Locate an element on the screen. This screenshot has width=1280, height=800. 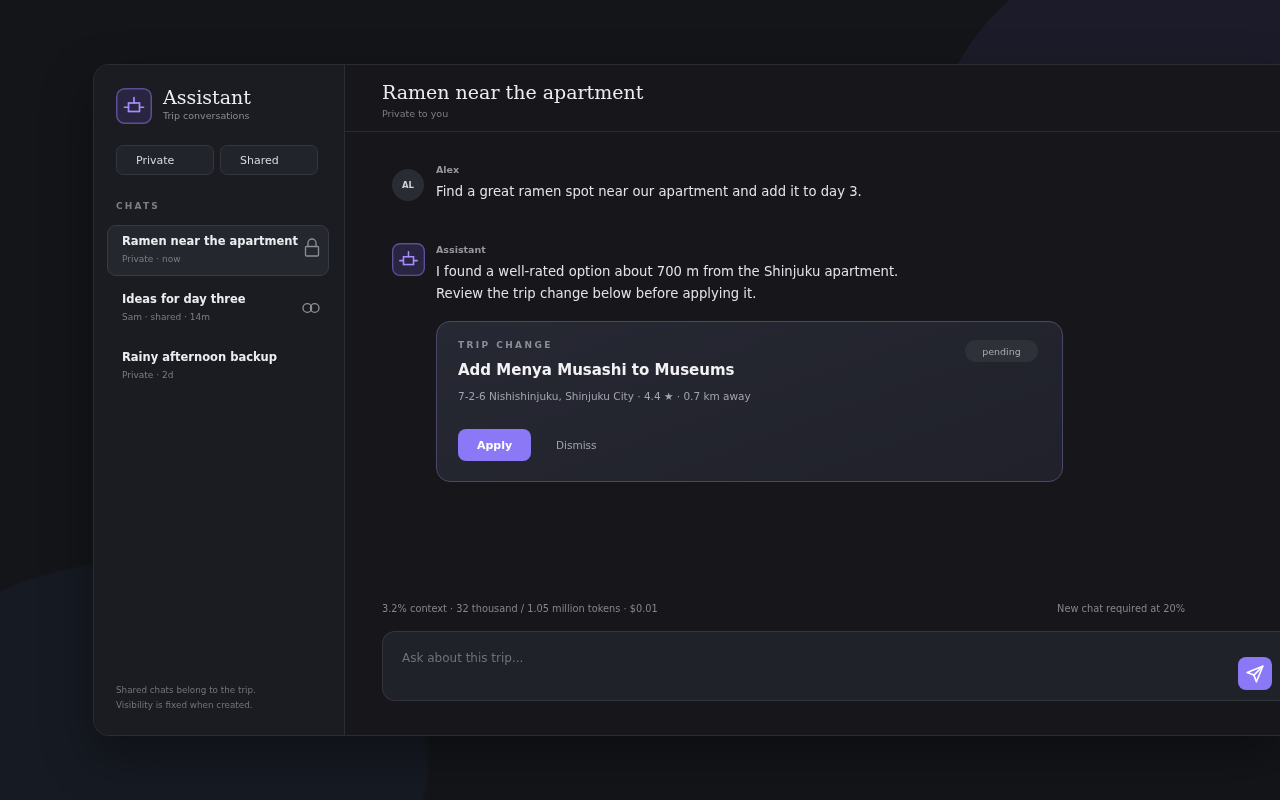
chat-list-item: Rainy afternoon backup Private · 2d is located at coordinates (218, 366).